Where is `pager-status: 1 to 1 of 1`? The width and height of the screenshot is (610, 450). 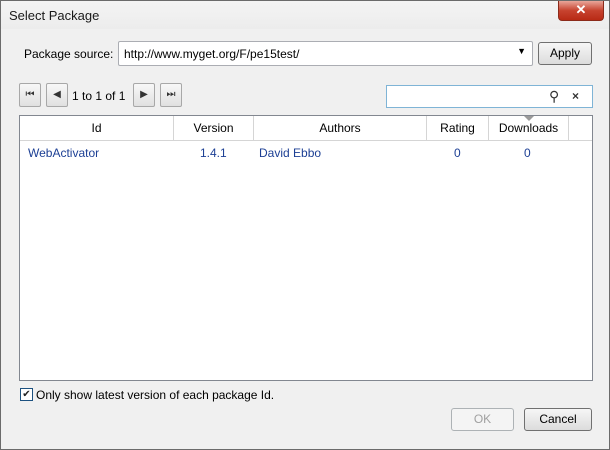
pager-status: 1 to 1 of 1 is located at coordinates (99, 96).